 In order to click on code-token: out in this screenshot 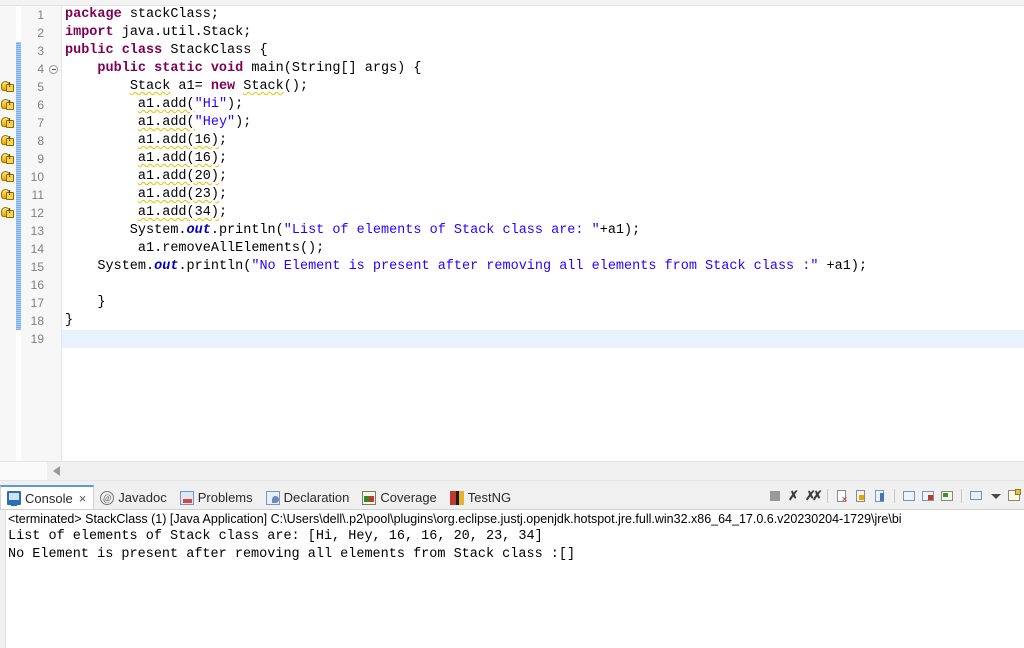, I will do `click(166, 266)`.